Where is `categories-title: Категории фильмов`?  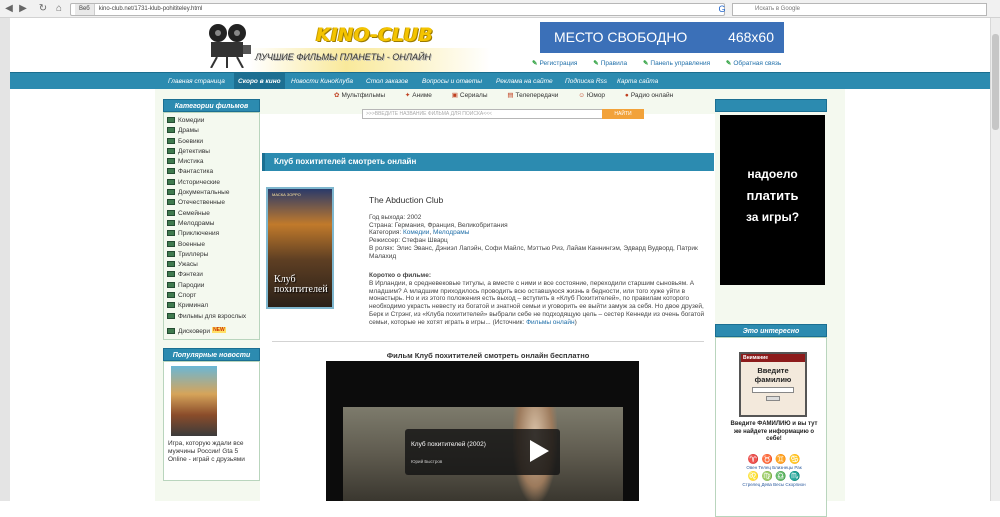 categories-title: Категории фильмов is located at coordinates (211, 105).